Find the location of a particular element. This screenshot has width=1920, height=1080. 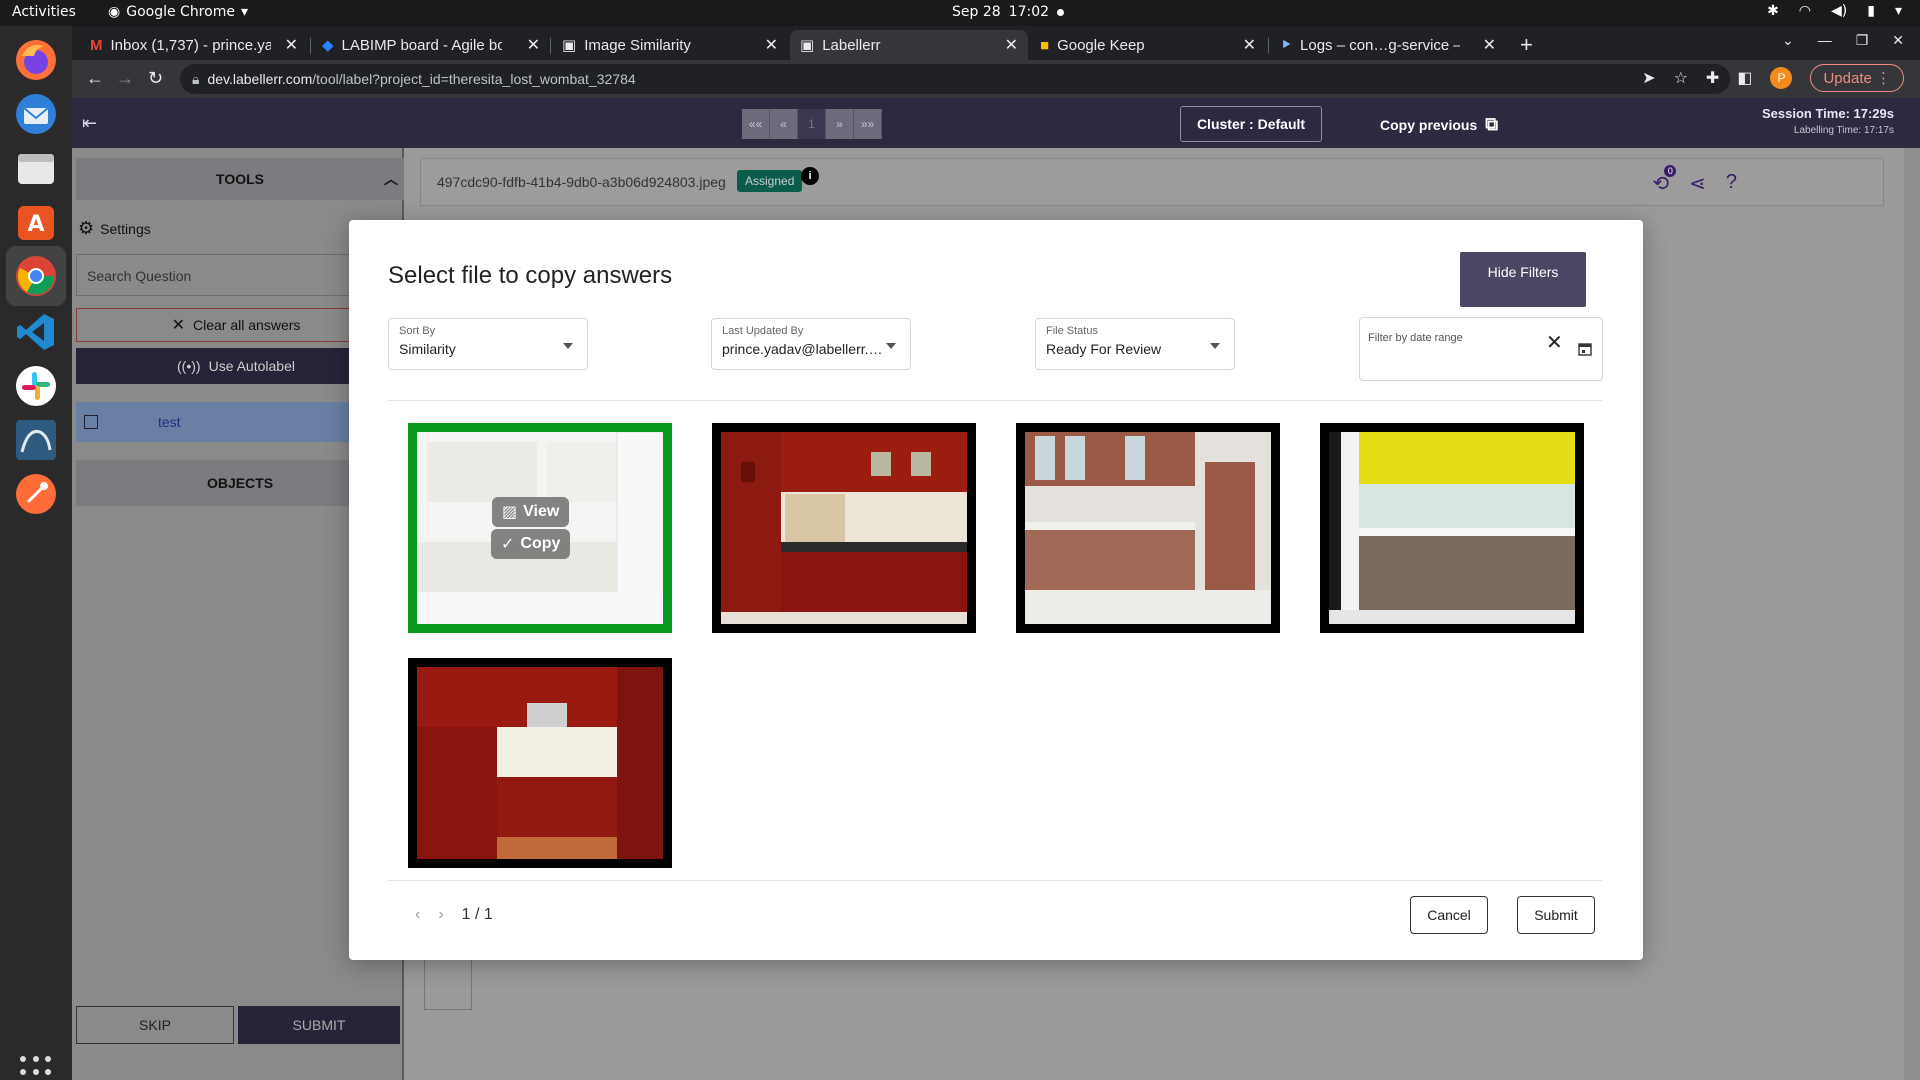

tab-logs: ⯈ Logs – con…g-service – Cl… ✕ is located at coordinates (1388, 45).